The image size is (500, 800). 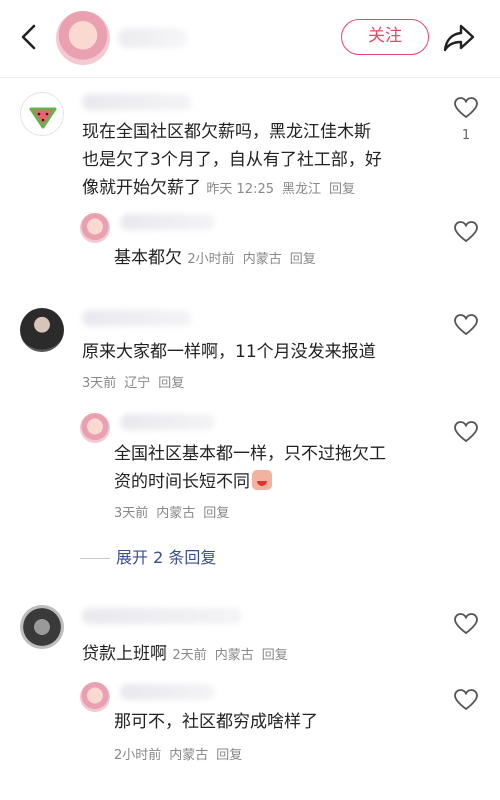 I want to click on comment-text: 原来大家都一样啊，11个月没发来报道, so click(x=229, y=352).